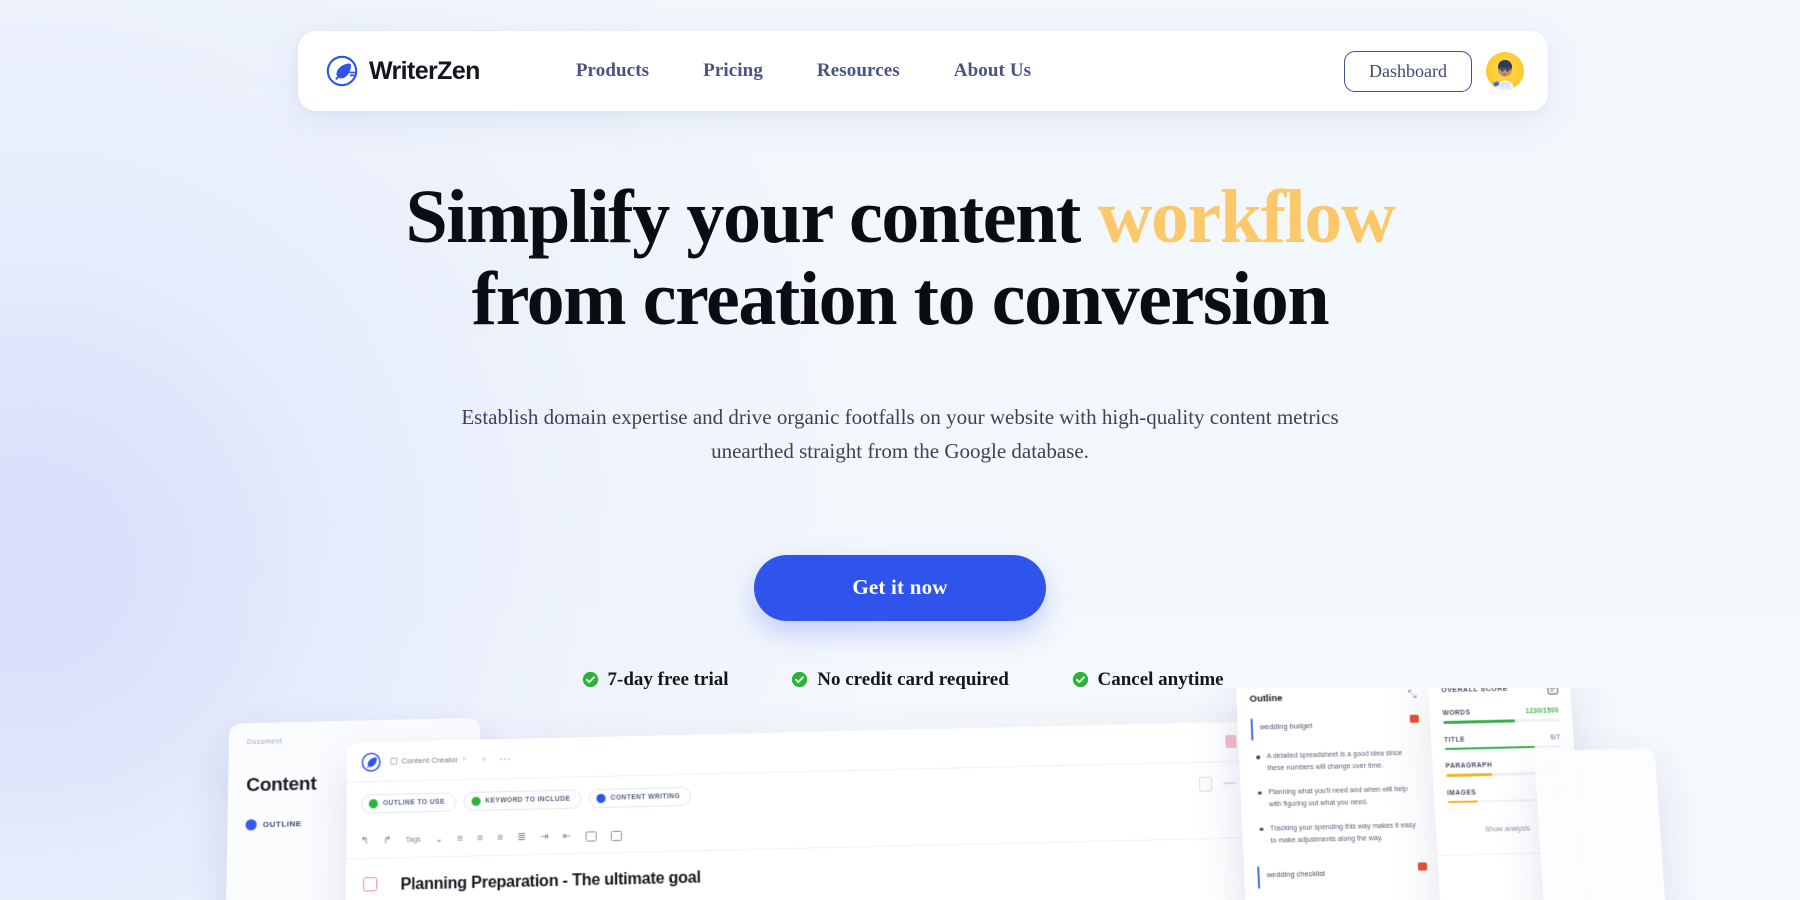 This screenshot has width=1800, height=900. I want to click on status-pill-outline-to-use: OUTLINE TO USE, so click(408, 802).